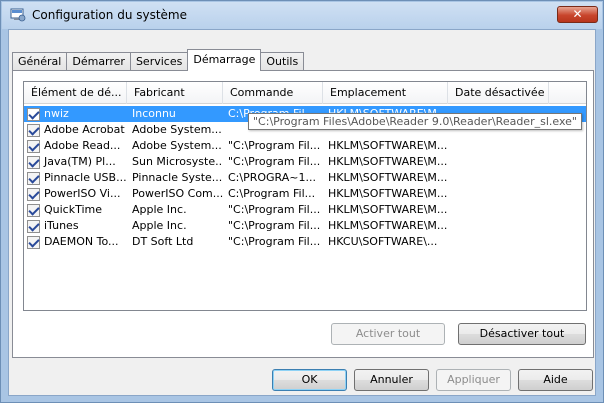 The height and width of the screenshot is (403, 604). What do you see at coordinates (75, 114) in the screenshot?
I see `cell-item: nwiz` at bounding box center [75, 114].